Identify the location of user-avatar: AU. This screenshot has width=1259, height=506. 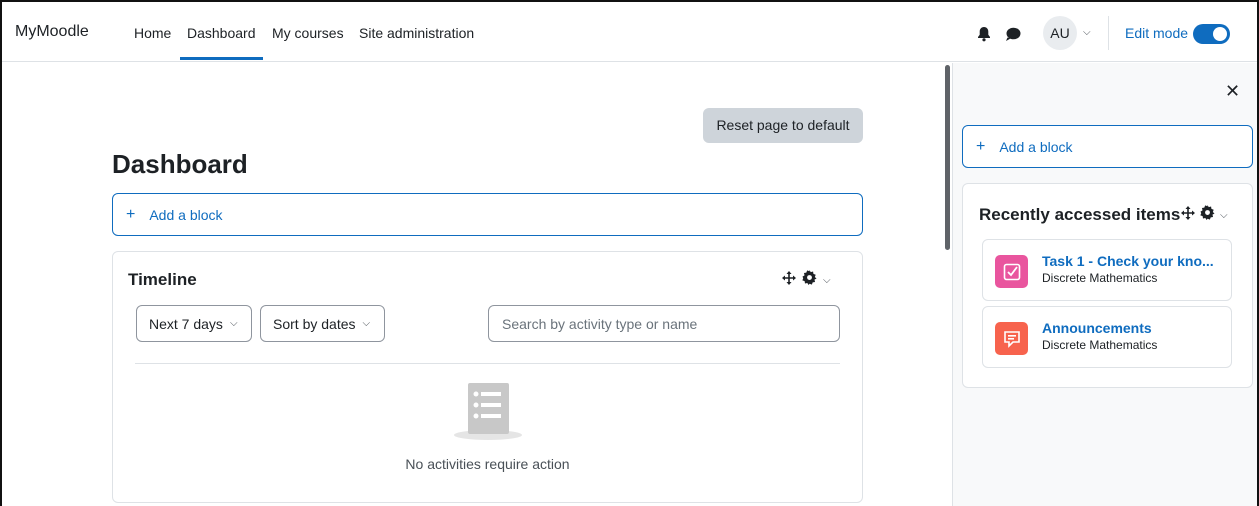
(1060, 33).